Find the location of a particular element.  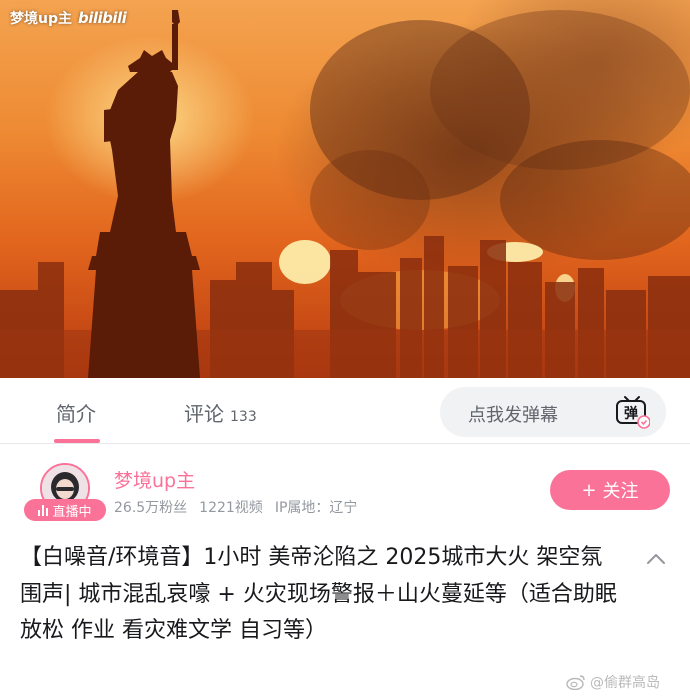

live-badge-label: 直播中 is located at coordinates (72, 512).